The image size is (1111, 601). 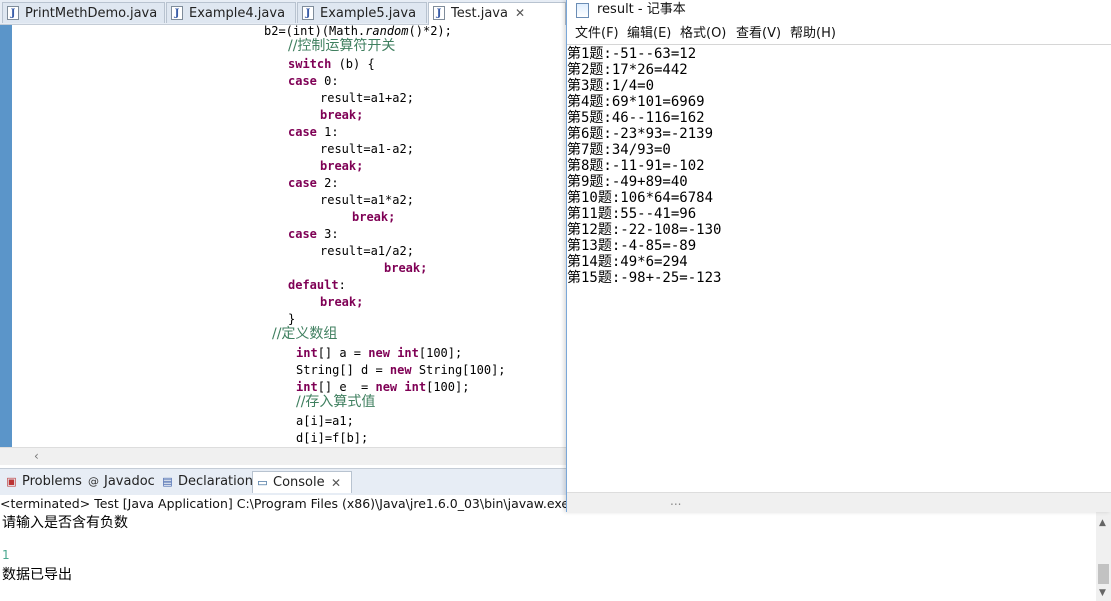 What do you see at coordinates (367, 200) in the screenshot?
I see `code-line: result=a1*a2;` at bounding box center [367, 200].